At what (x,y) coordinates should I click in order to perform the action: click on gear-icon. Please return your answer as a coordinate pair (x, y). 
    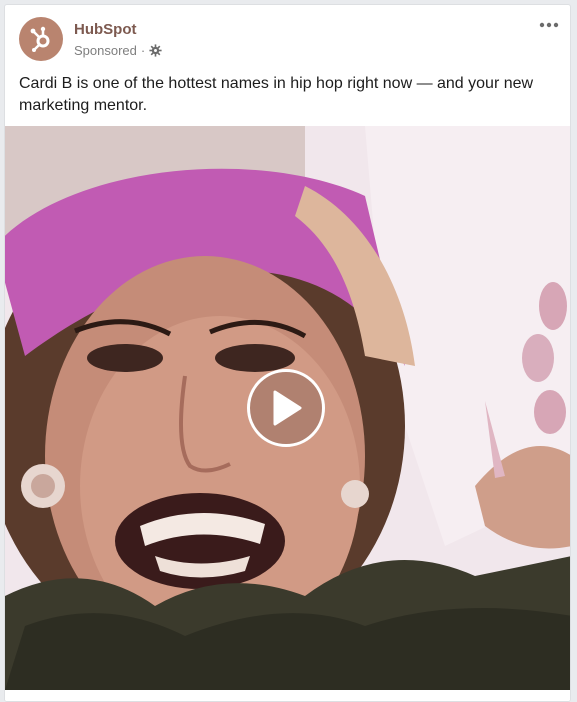
    Looking at the image, I should click on (155, 50).